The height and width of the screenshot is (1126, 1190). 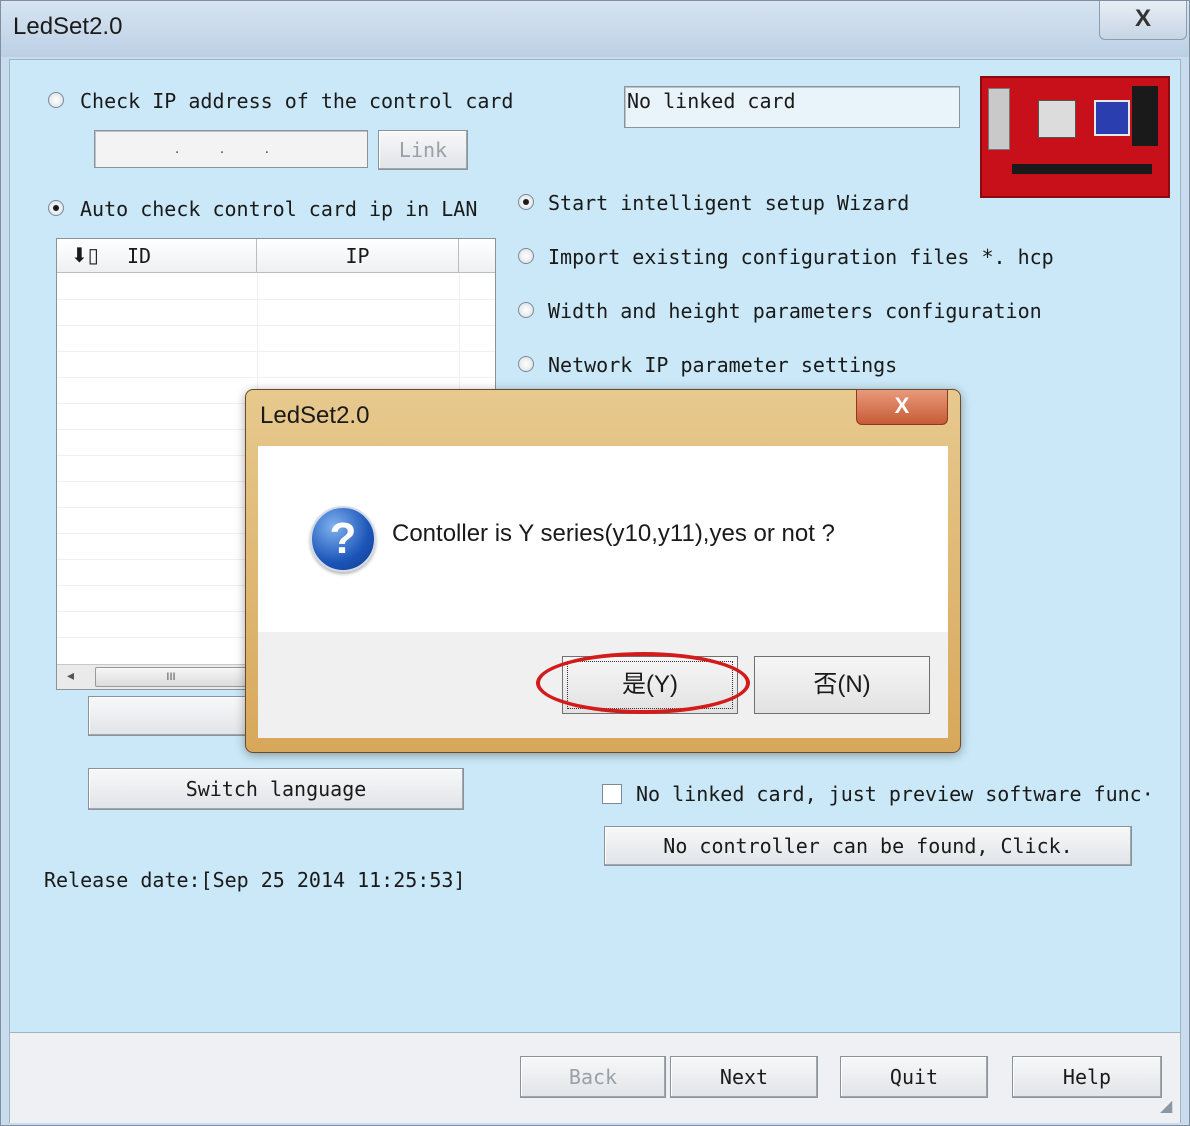 I want to click on dialog-close-button: X, so click(x=902, y=407).